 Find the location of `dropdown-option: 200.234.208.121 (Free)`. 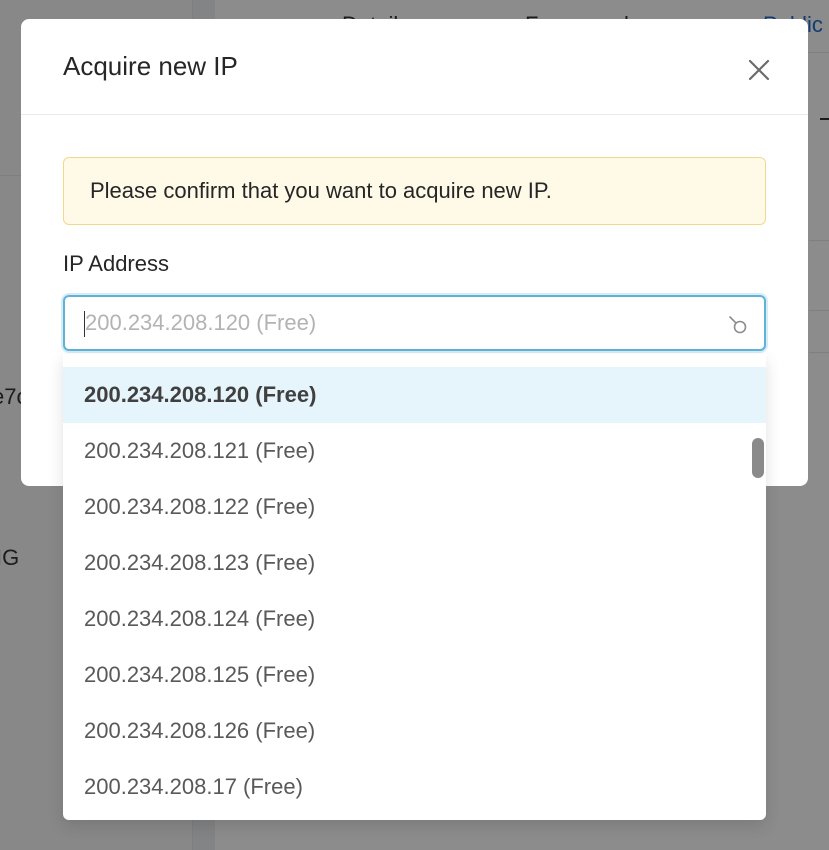

dropdown-option: 200.234.208.121 (Free) is located at coordinates (414, 451).